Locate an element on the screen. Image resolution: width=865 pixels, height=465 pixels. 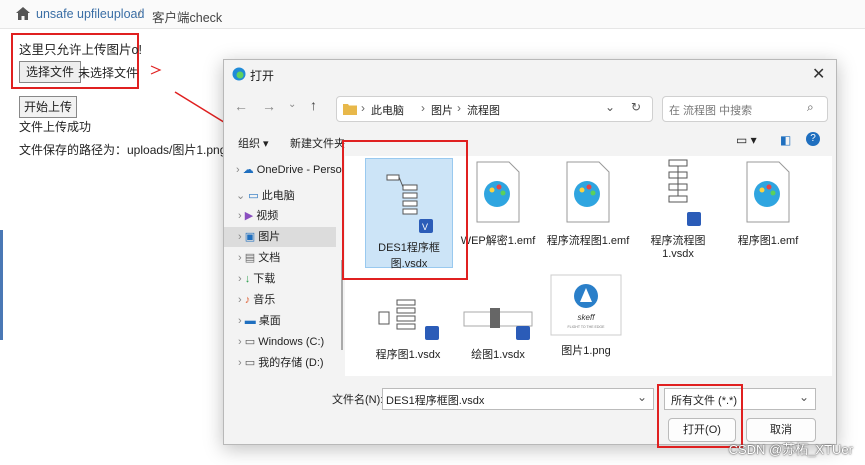
close-icon: ✕ is located at coordinates (818, 74).